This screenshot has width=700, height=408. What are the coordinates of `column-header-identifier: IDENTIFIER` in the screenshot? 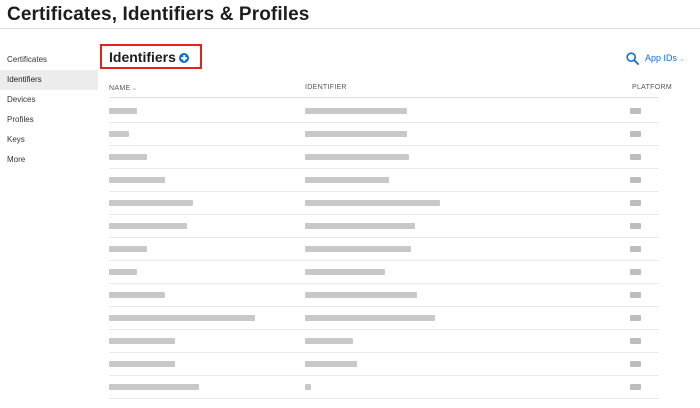 It's located at (326, 87).